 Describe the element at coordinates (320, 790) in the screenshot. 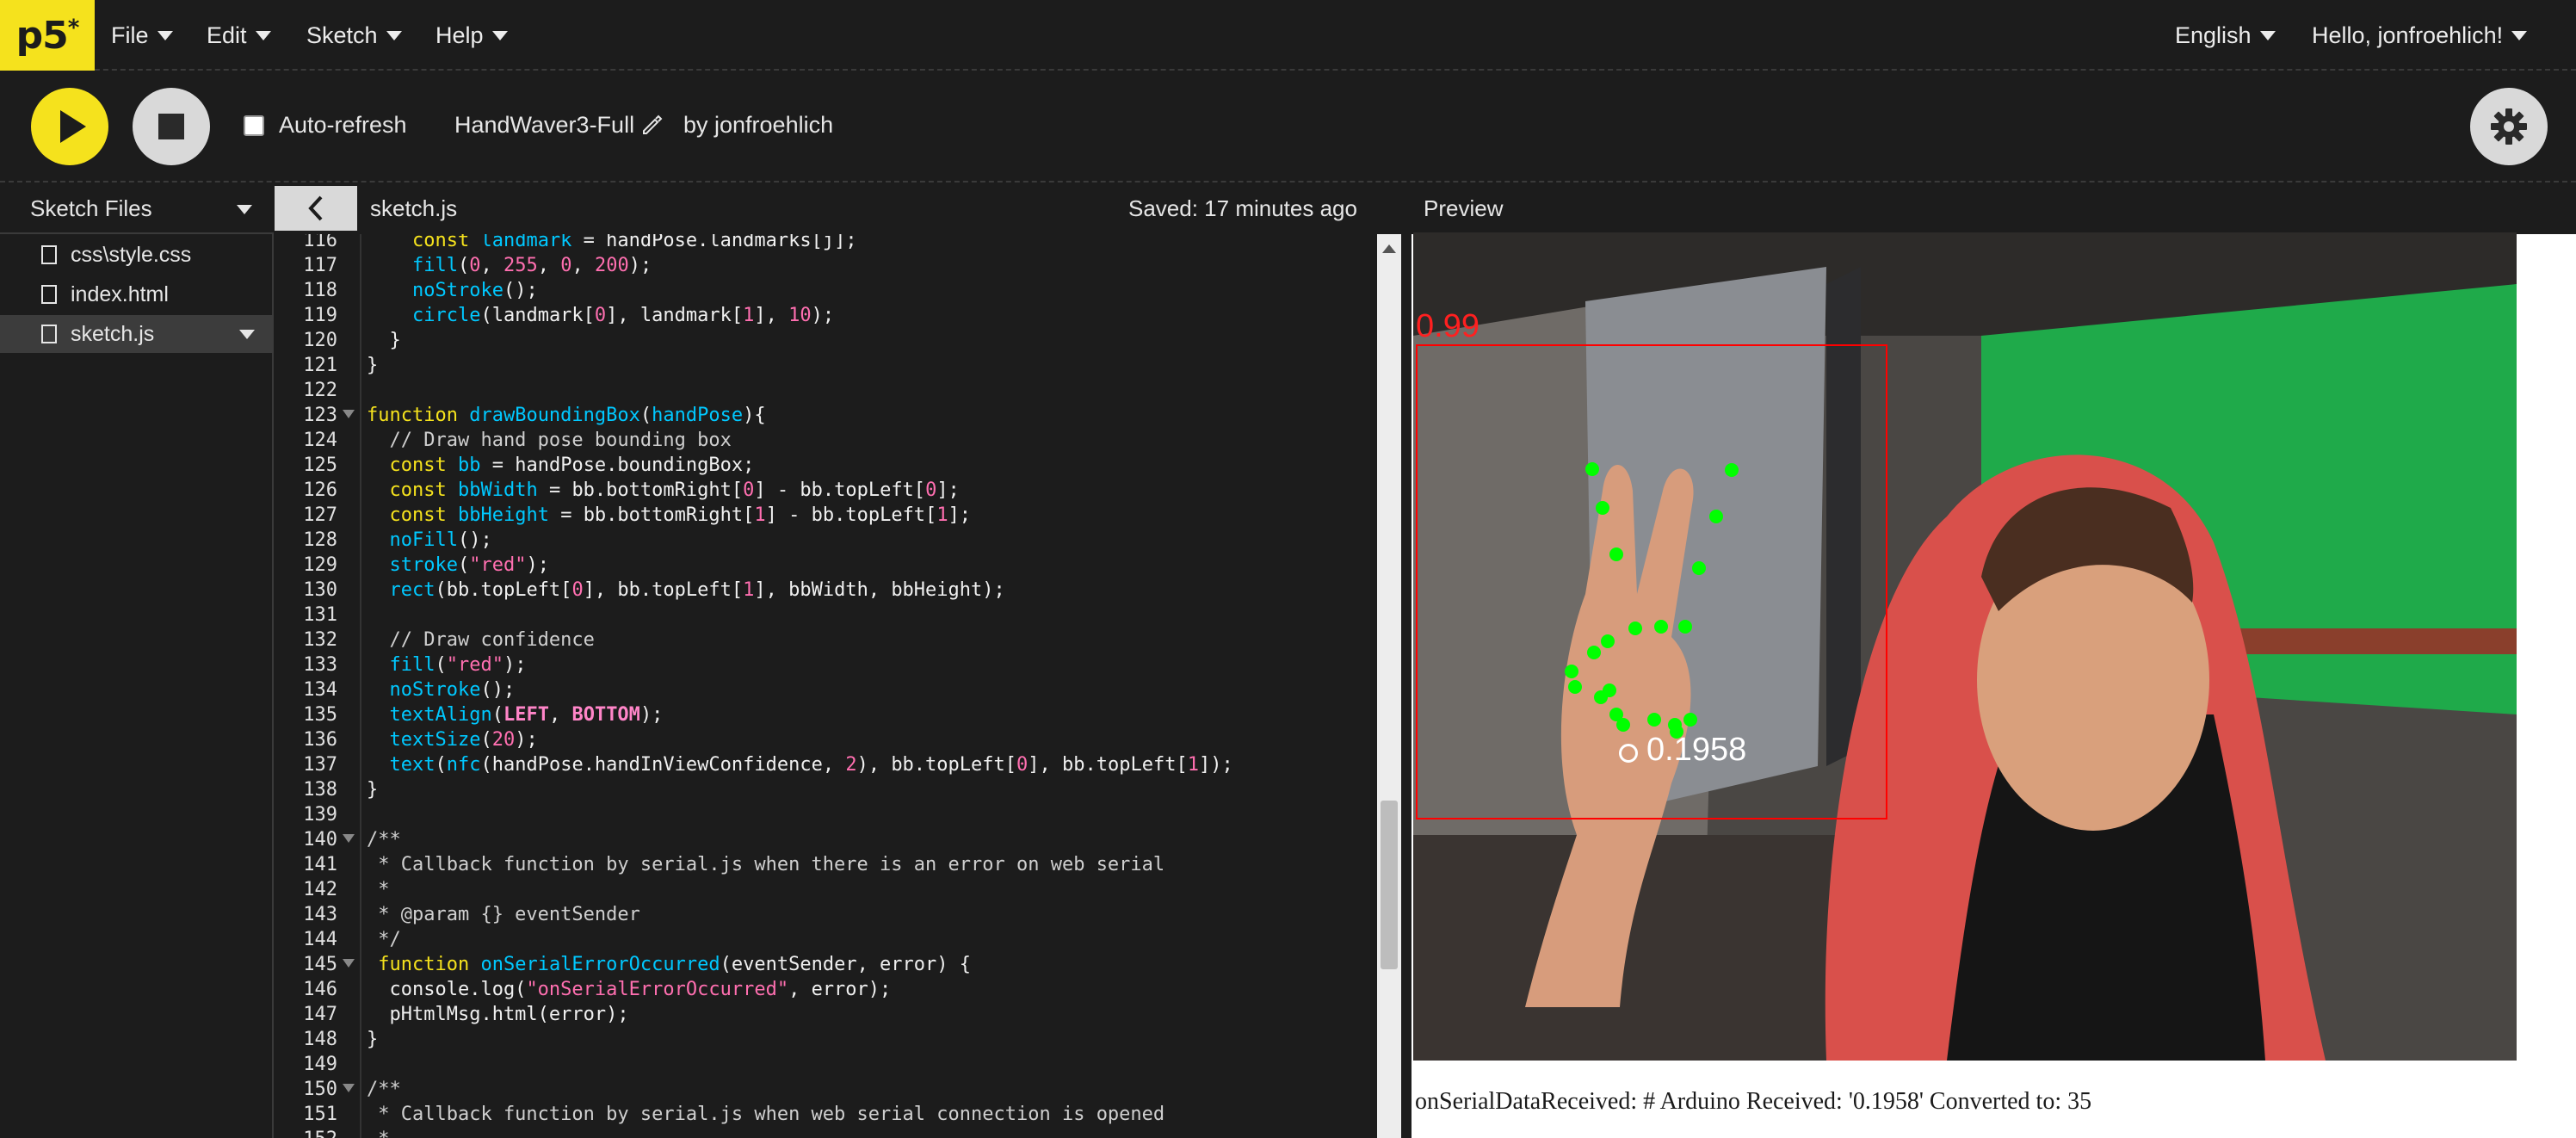

I see `line-number: 138` at that location.